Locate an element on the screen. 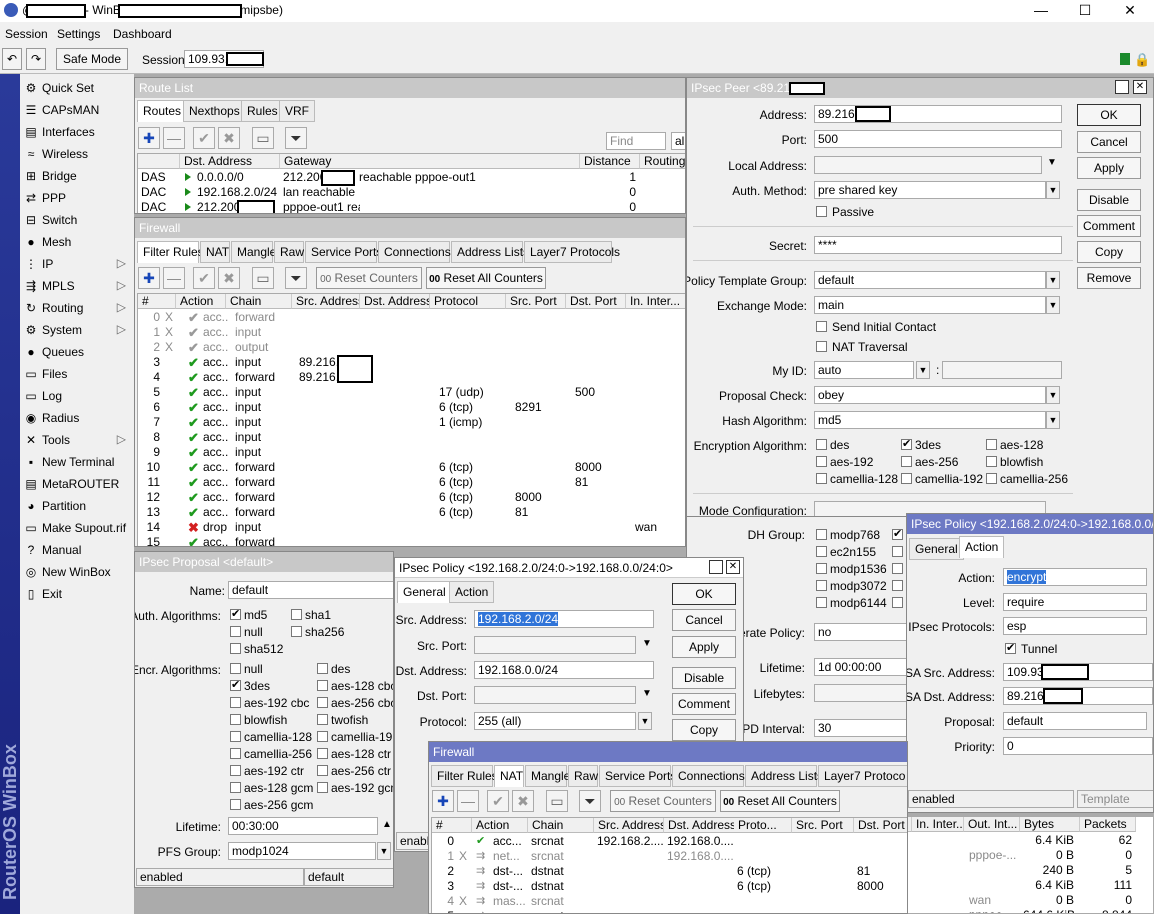 This screenshot has width=1154, height=914. encryption-3des-checkbox: ✔ is located at coordinates (906, 444).